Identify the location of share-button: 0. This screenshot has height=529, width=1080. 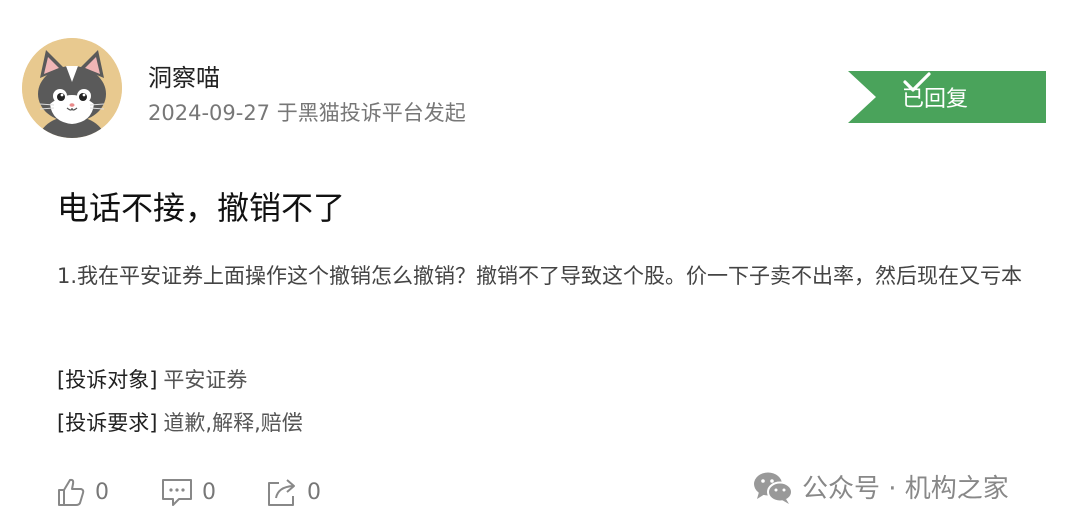
(293, 492).